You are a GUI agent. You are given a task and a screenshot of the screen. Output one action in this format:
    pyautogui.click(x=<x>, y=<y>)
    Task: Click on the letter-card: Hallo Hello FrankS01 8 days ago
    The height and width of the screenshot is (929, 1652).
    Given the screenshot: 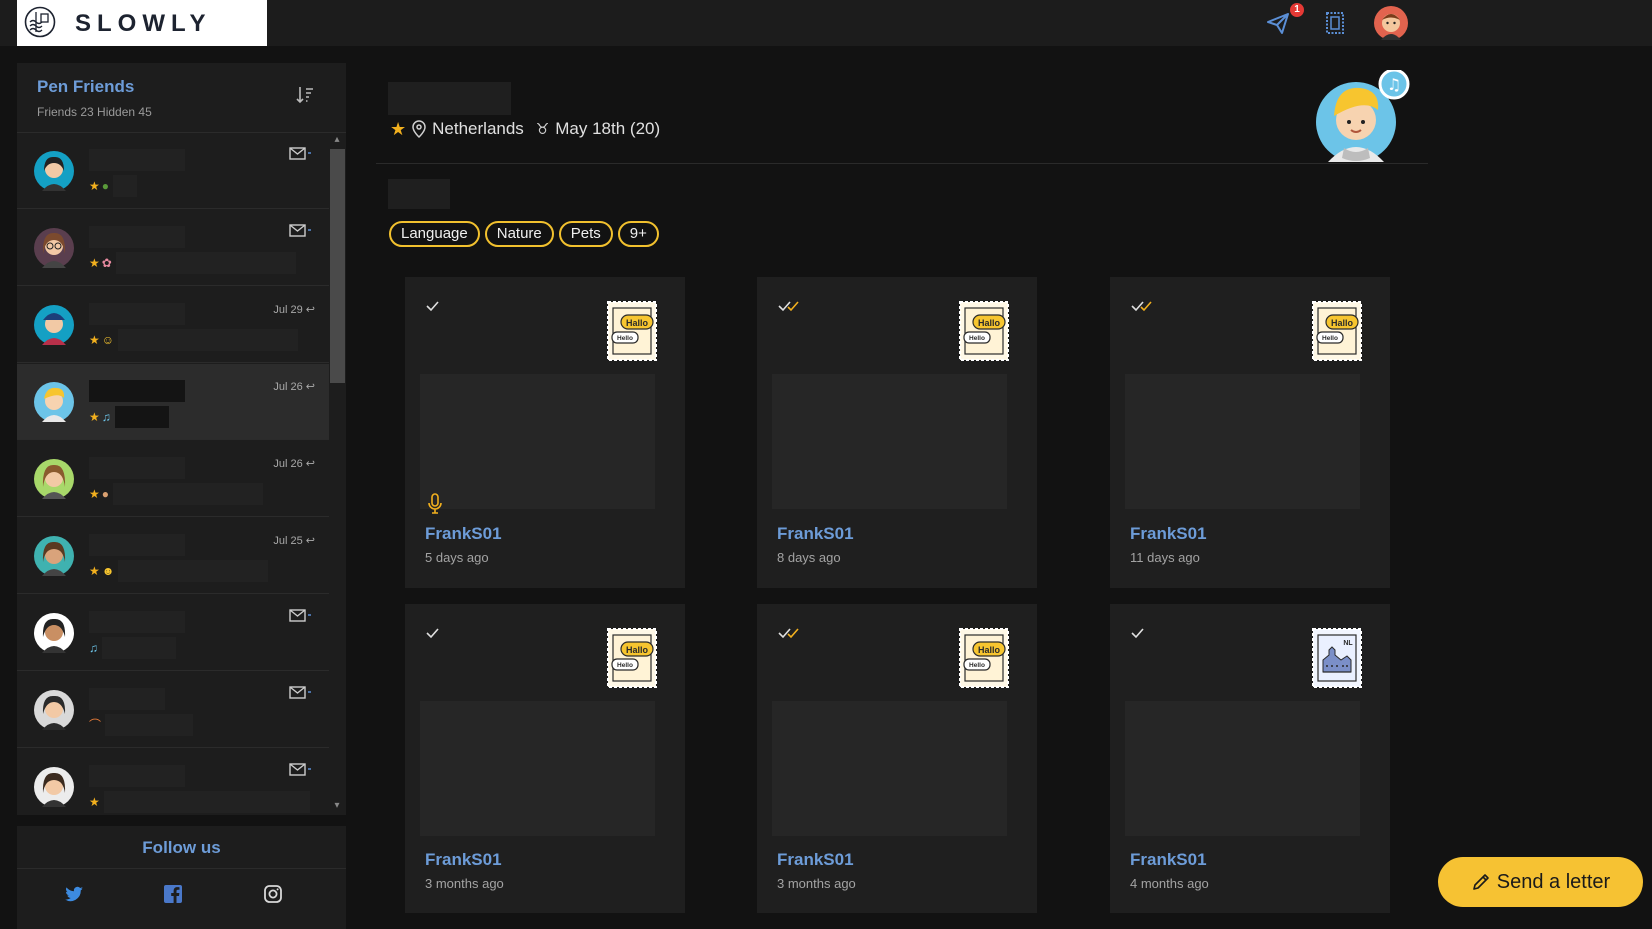 What is the action you would take?
    pyautogui.click(x=897, y=432)
    